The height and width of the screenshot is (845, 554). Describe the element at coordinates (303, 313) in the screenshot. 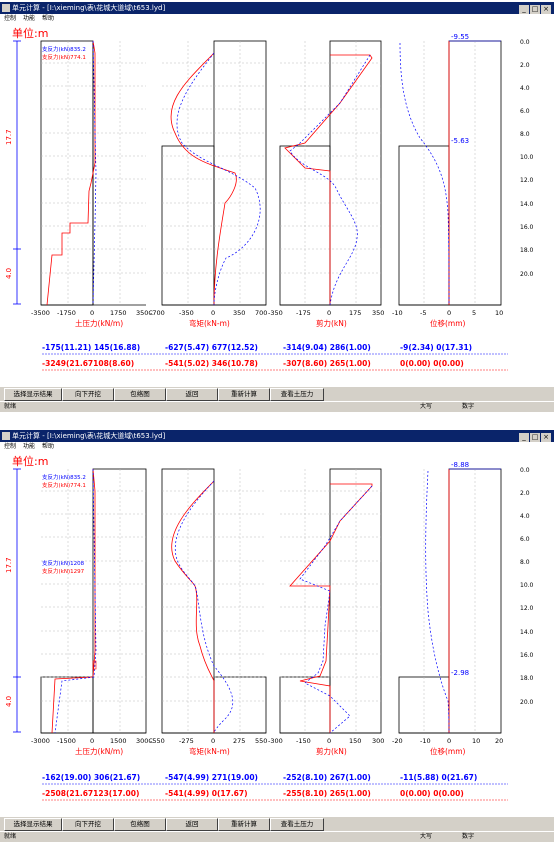

I see `x-tick: -175` at that location.